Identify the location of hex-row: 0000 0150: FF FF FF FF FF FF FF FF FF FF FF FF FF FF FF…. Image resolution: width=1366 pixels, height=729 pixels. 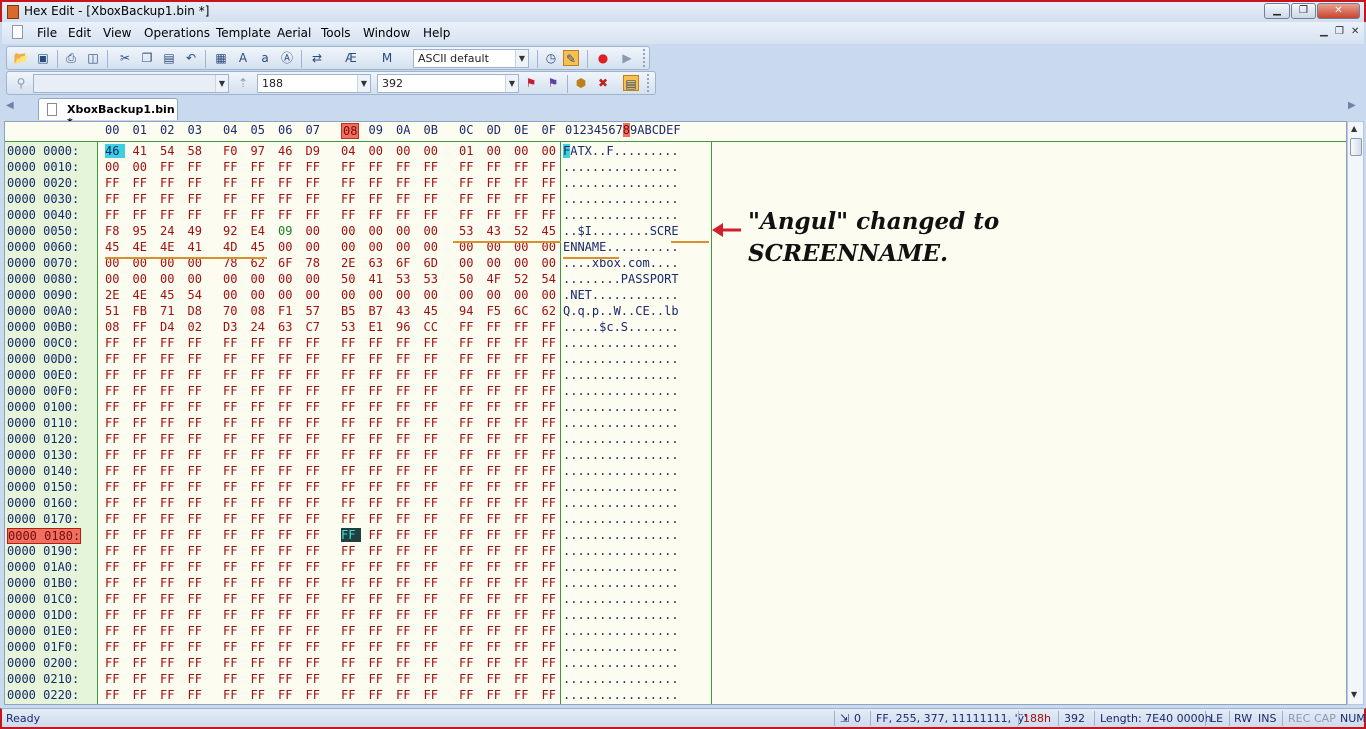
(365, 488).